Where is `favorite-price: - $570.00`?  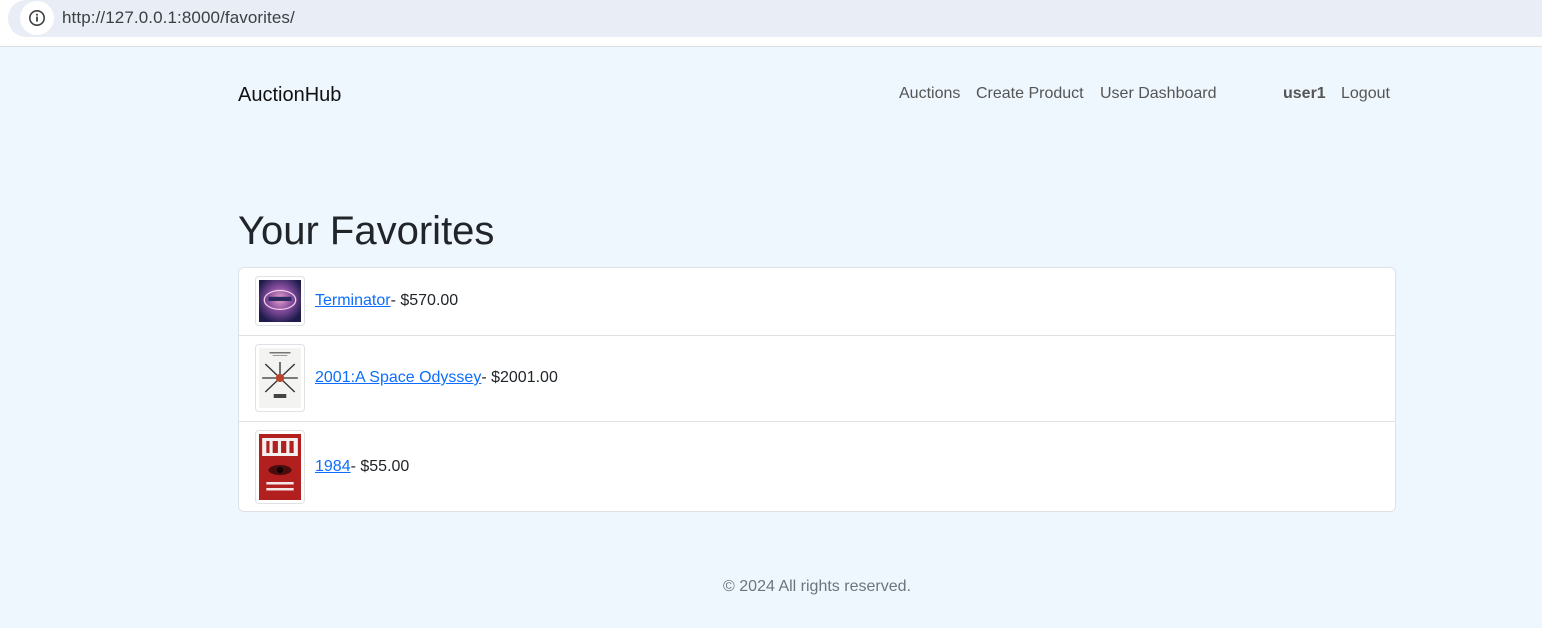 favorite-price: - $570.00 is located at coordinates (424, 300).